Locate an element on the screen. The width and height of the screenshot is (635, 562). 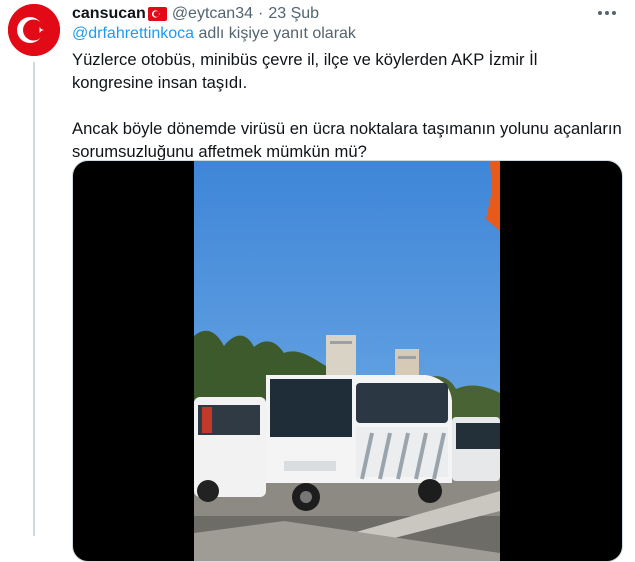
avatar is located at coordinates (34, 30).